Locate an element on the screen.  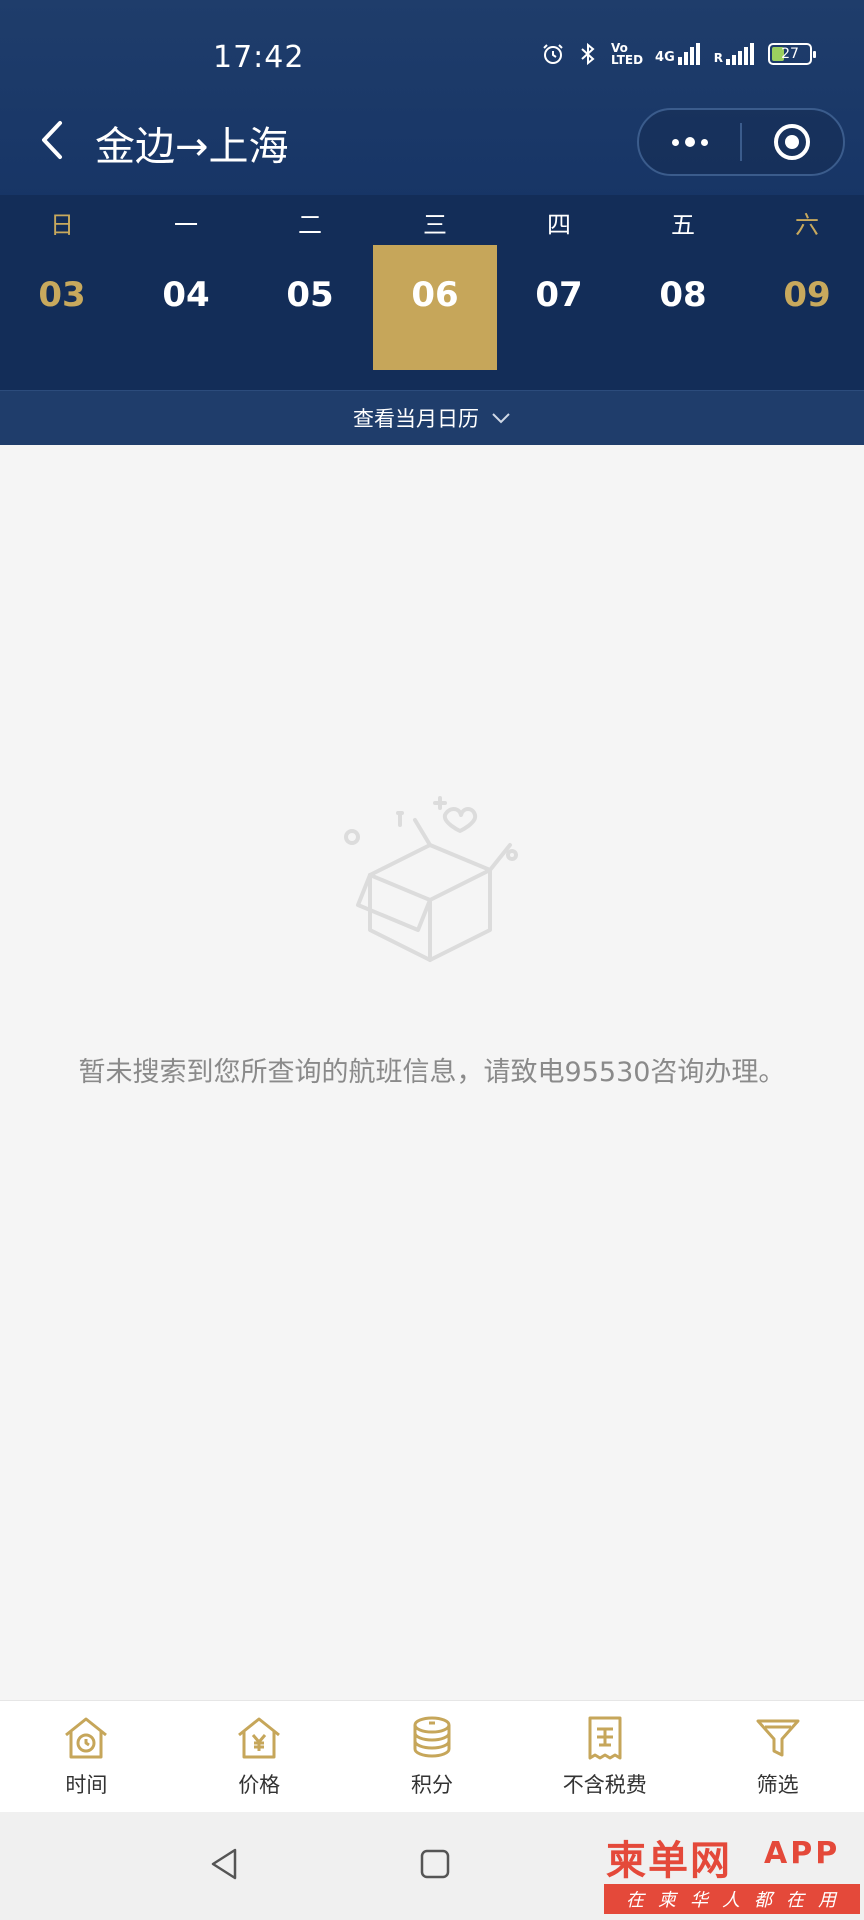
month-calendar-toggle: 查看当月日历 is located at coordinates (432, 417).